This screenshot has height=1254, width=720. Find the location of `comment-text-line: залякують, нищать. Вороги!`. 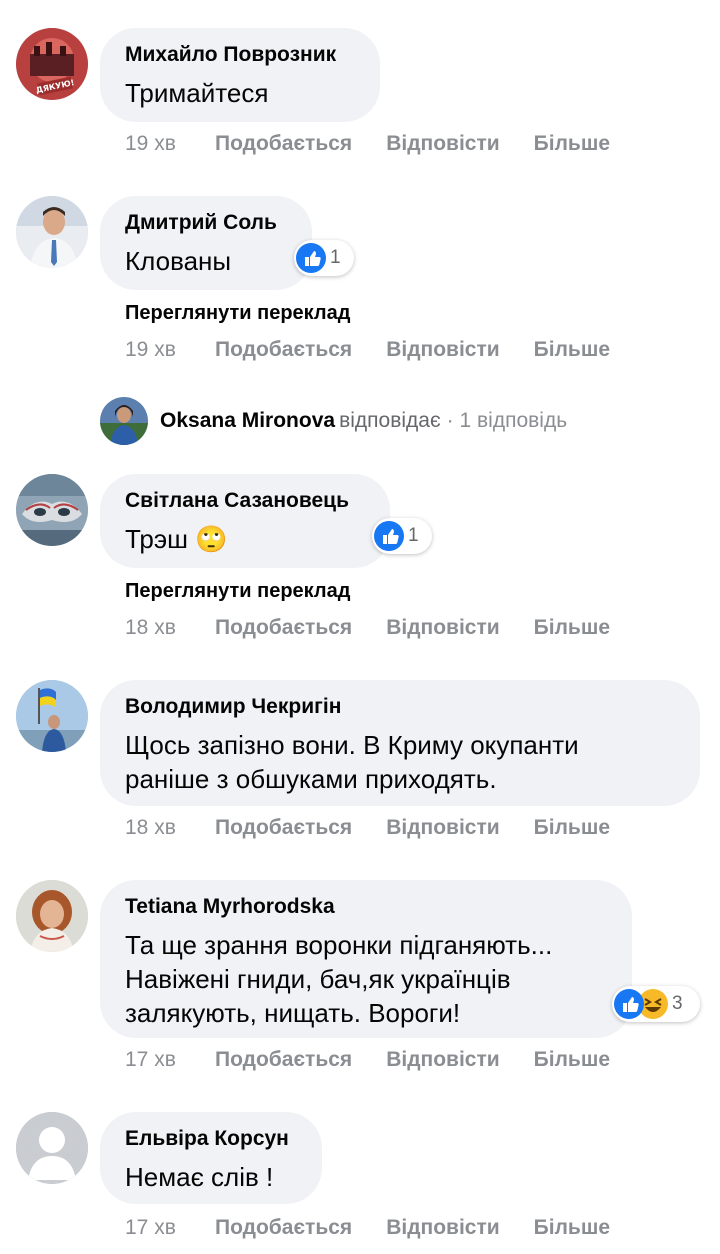

comment-text-line: залякують, нищать. Вороги! is located at coordinates (293, 1013).